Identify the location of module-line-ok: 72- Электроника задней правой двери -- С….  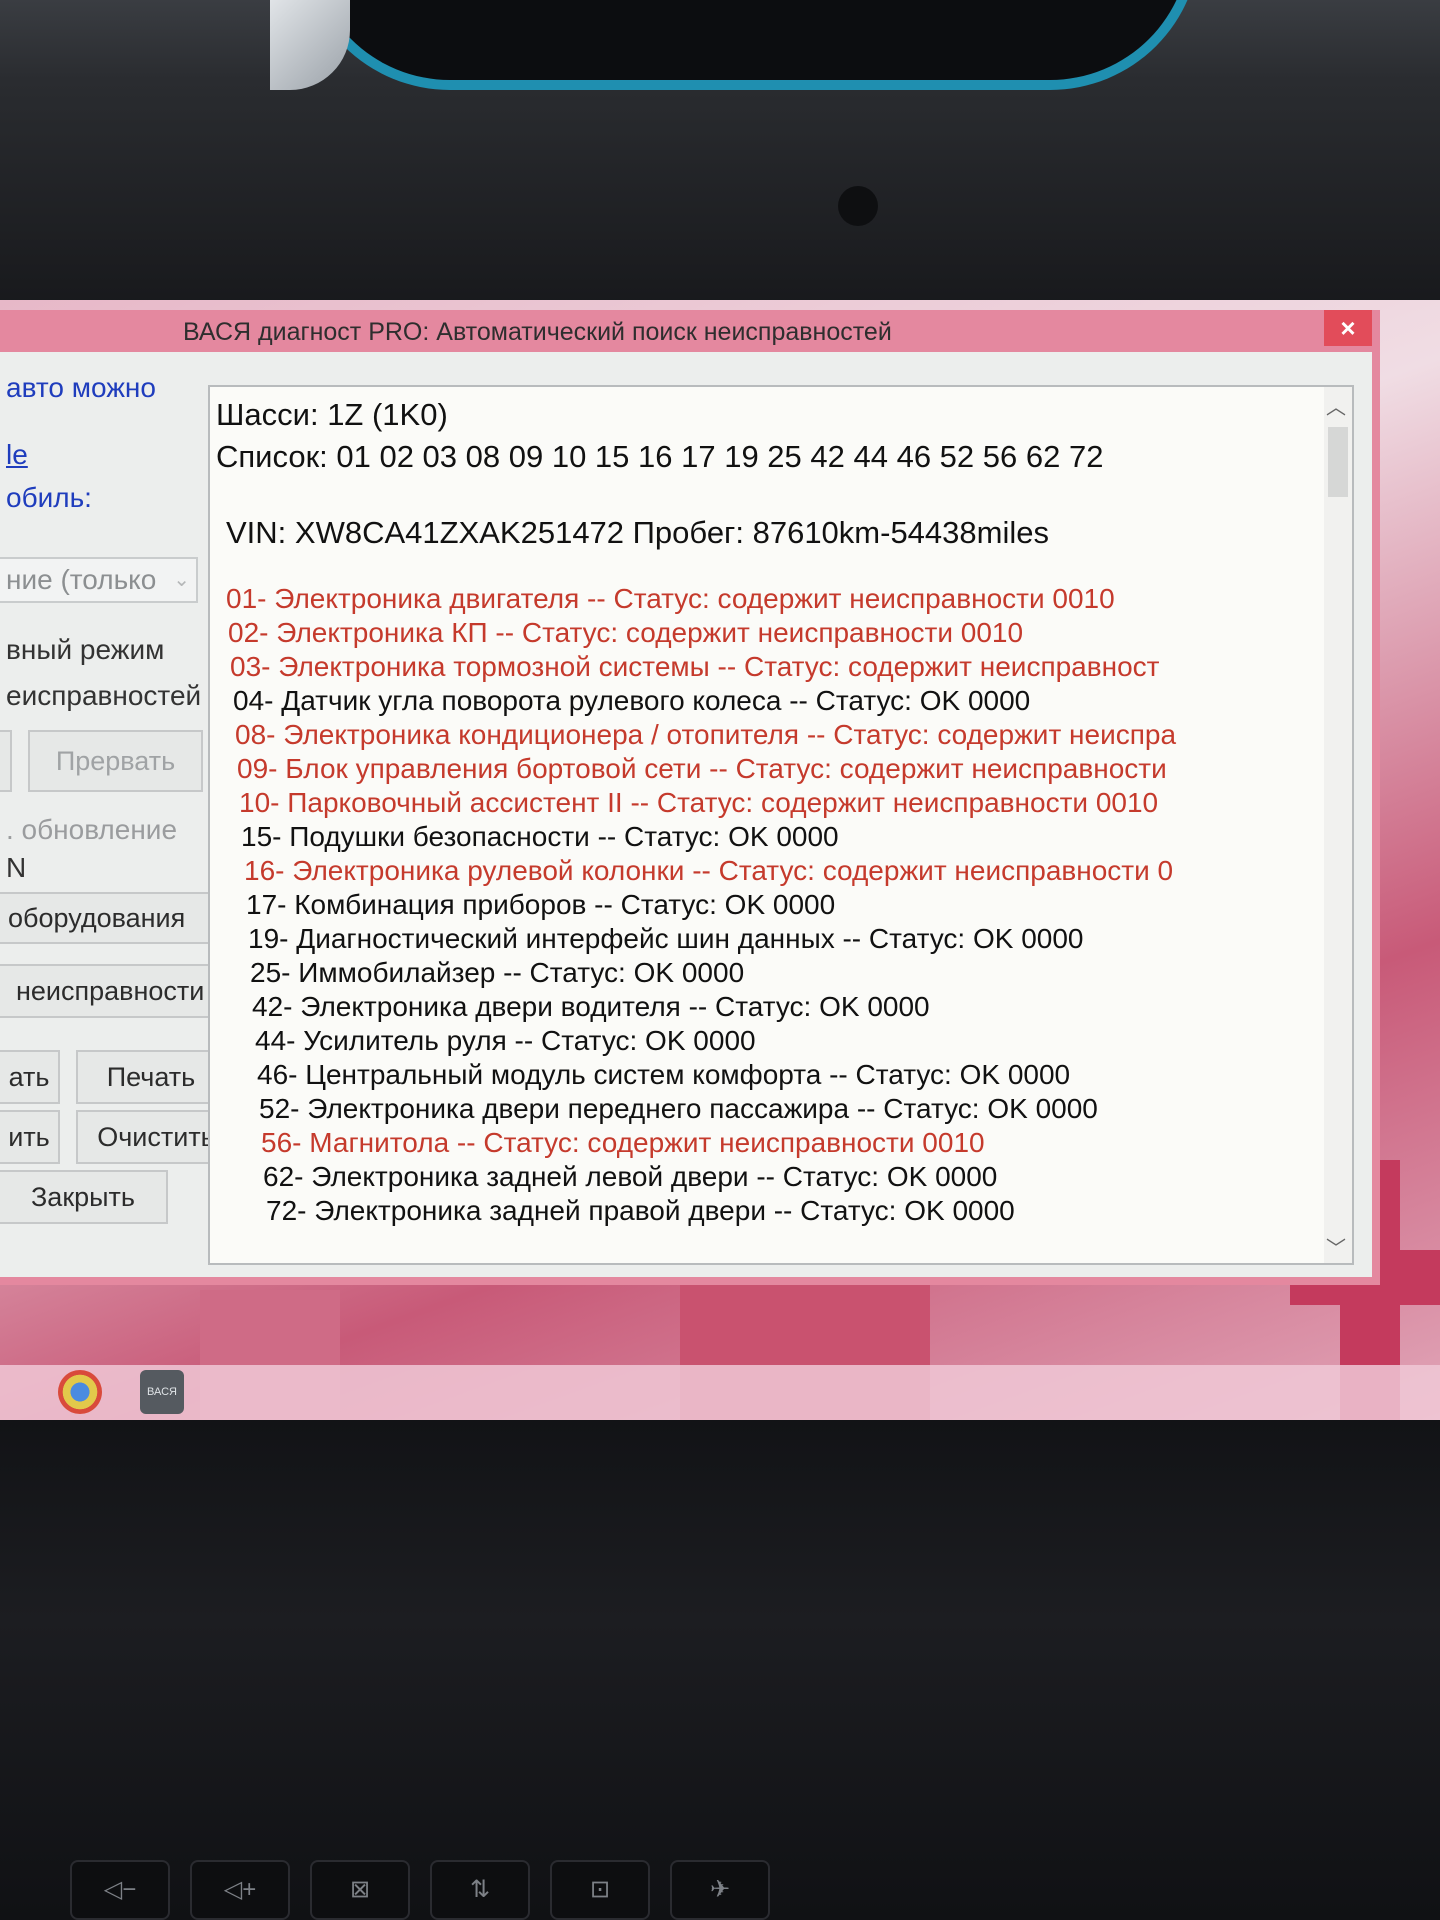
(640, 1210).